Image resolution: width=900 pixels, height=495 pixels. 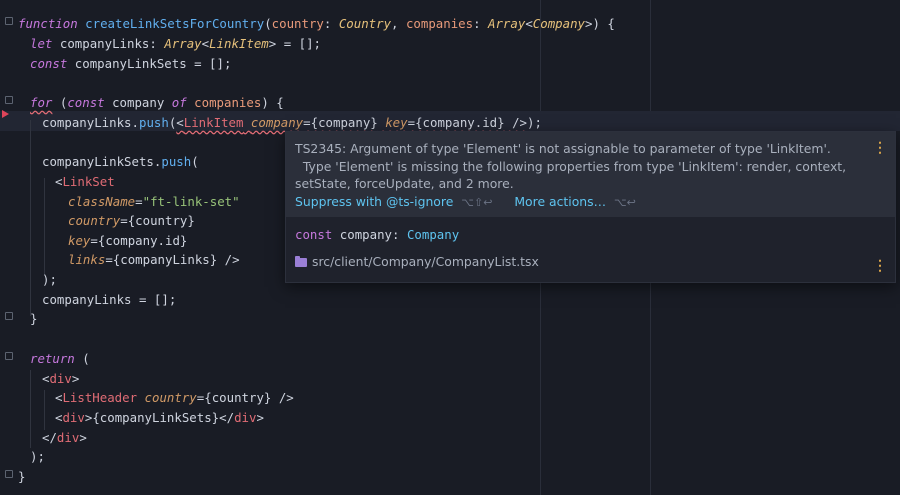 I want to click on editor-gutter, so click(x=8, y=247).